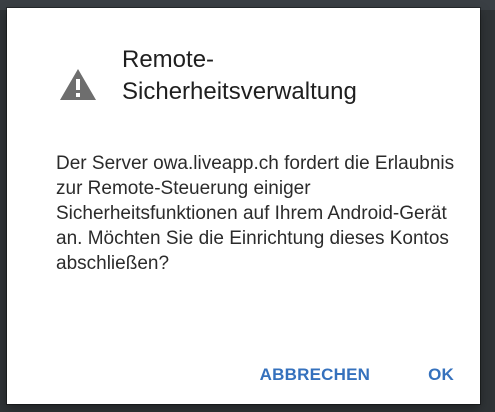 The width and height of the screenshot is (495, 412). I want to click on cancel-button: ABBRECHEN, so click(315, 375).